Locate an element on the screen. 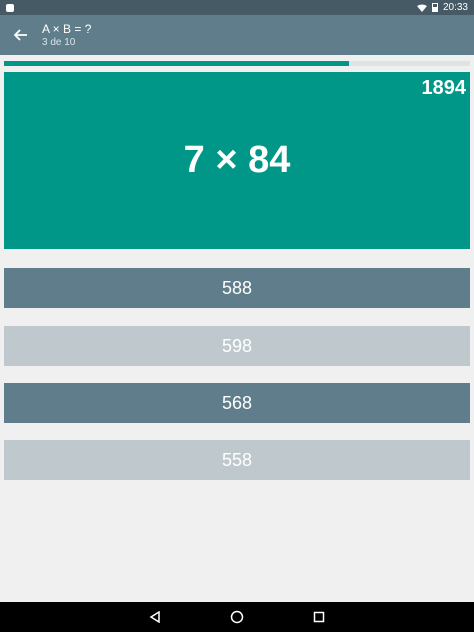 The width and height of the screenshot is (474, 632). page-title: A × B = ? is located at coordinates (67, 28).